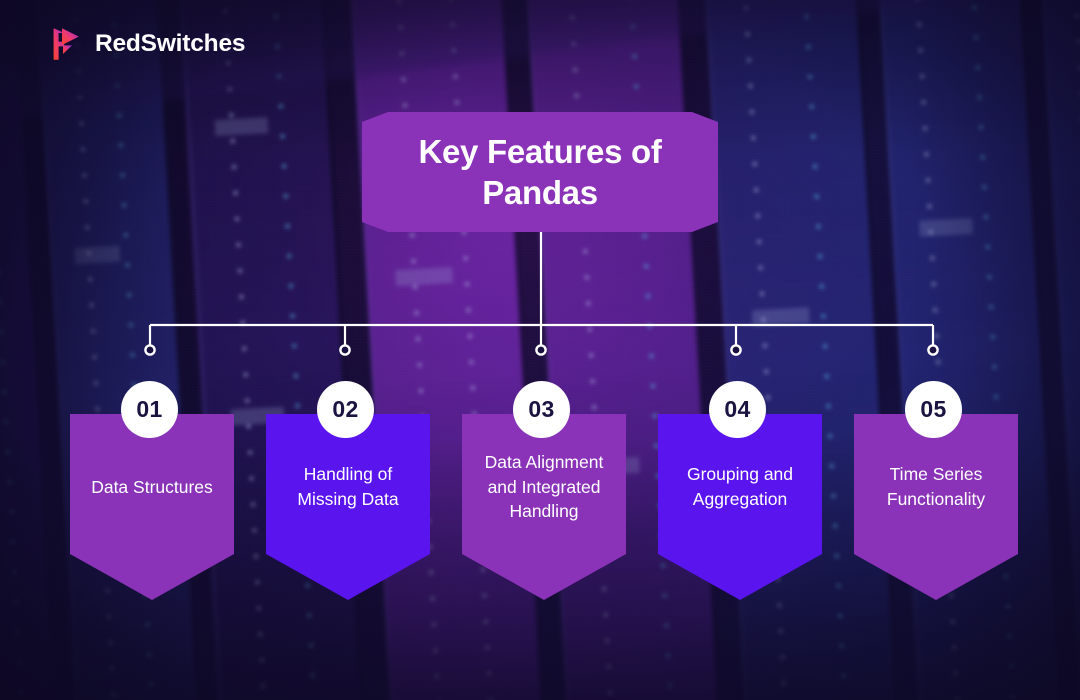  Describe the element at coordinates (348, 486) in the screenshot. I see `feature-card-label: Handling of Missing Data` at that location.